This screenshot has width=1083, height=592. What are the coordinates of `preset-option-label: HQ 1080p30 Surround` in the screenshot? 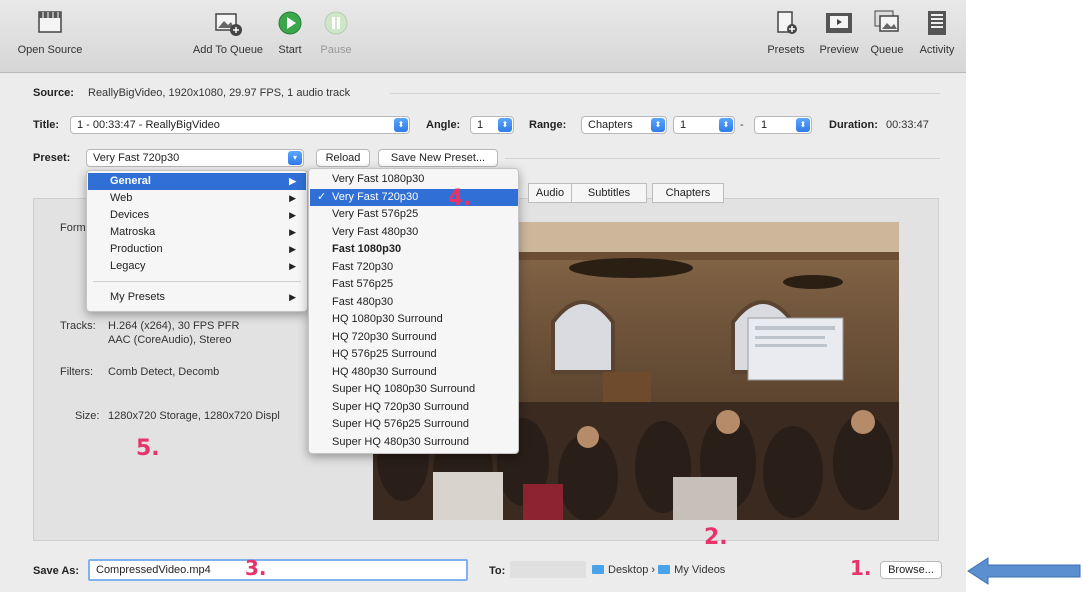 It's located at (387, 319).